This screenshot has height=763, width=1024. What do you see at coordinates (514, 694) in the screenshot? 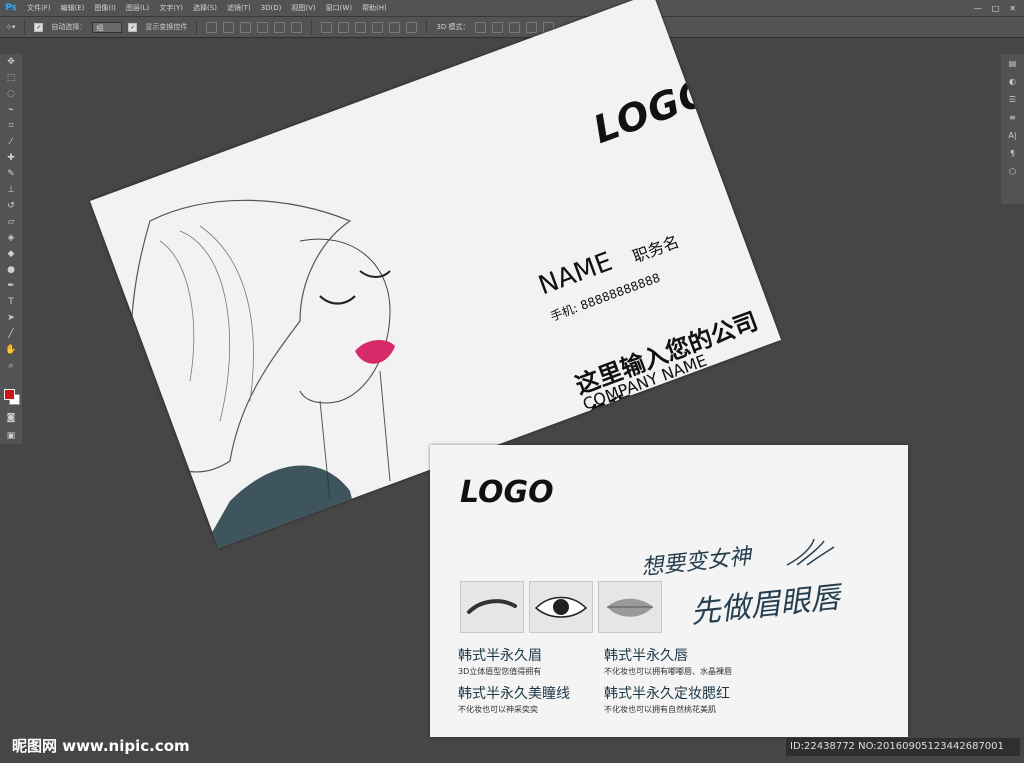
I see `service-title: 韩式半永久美瞳线` at bounding box center [514, 694].